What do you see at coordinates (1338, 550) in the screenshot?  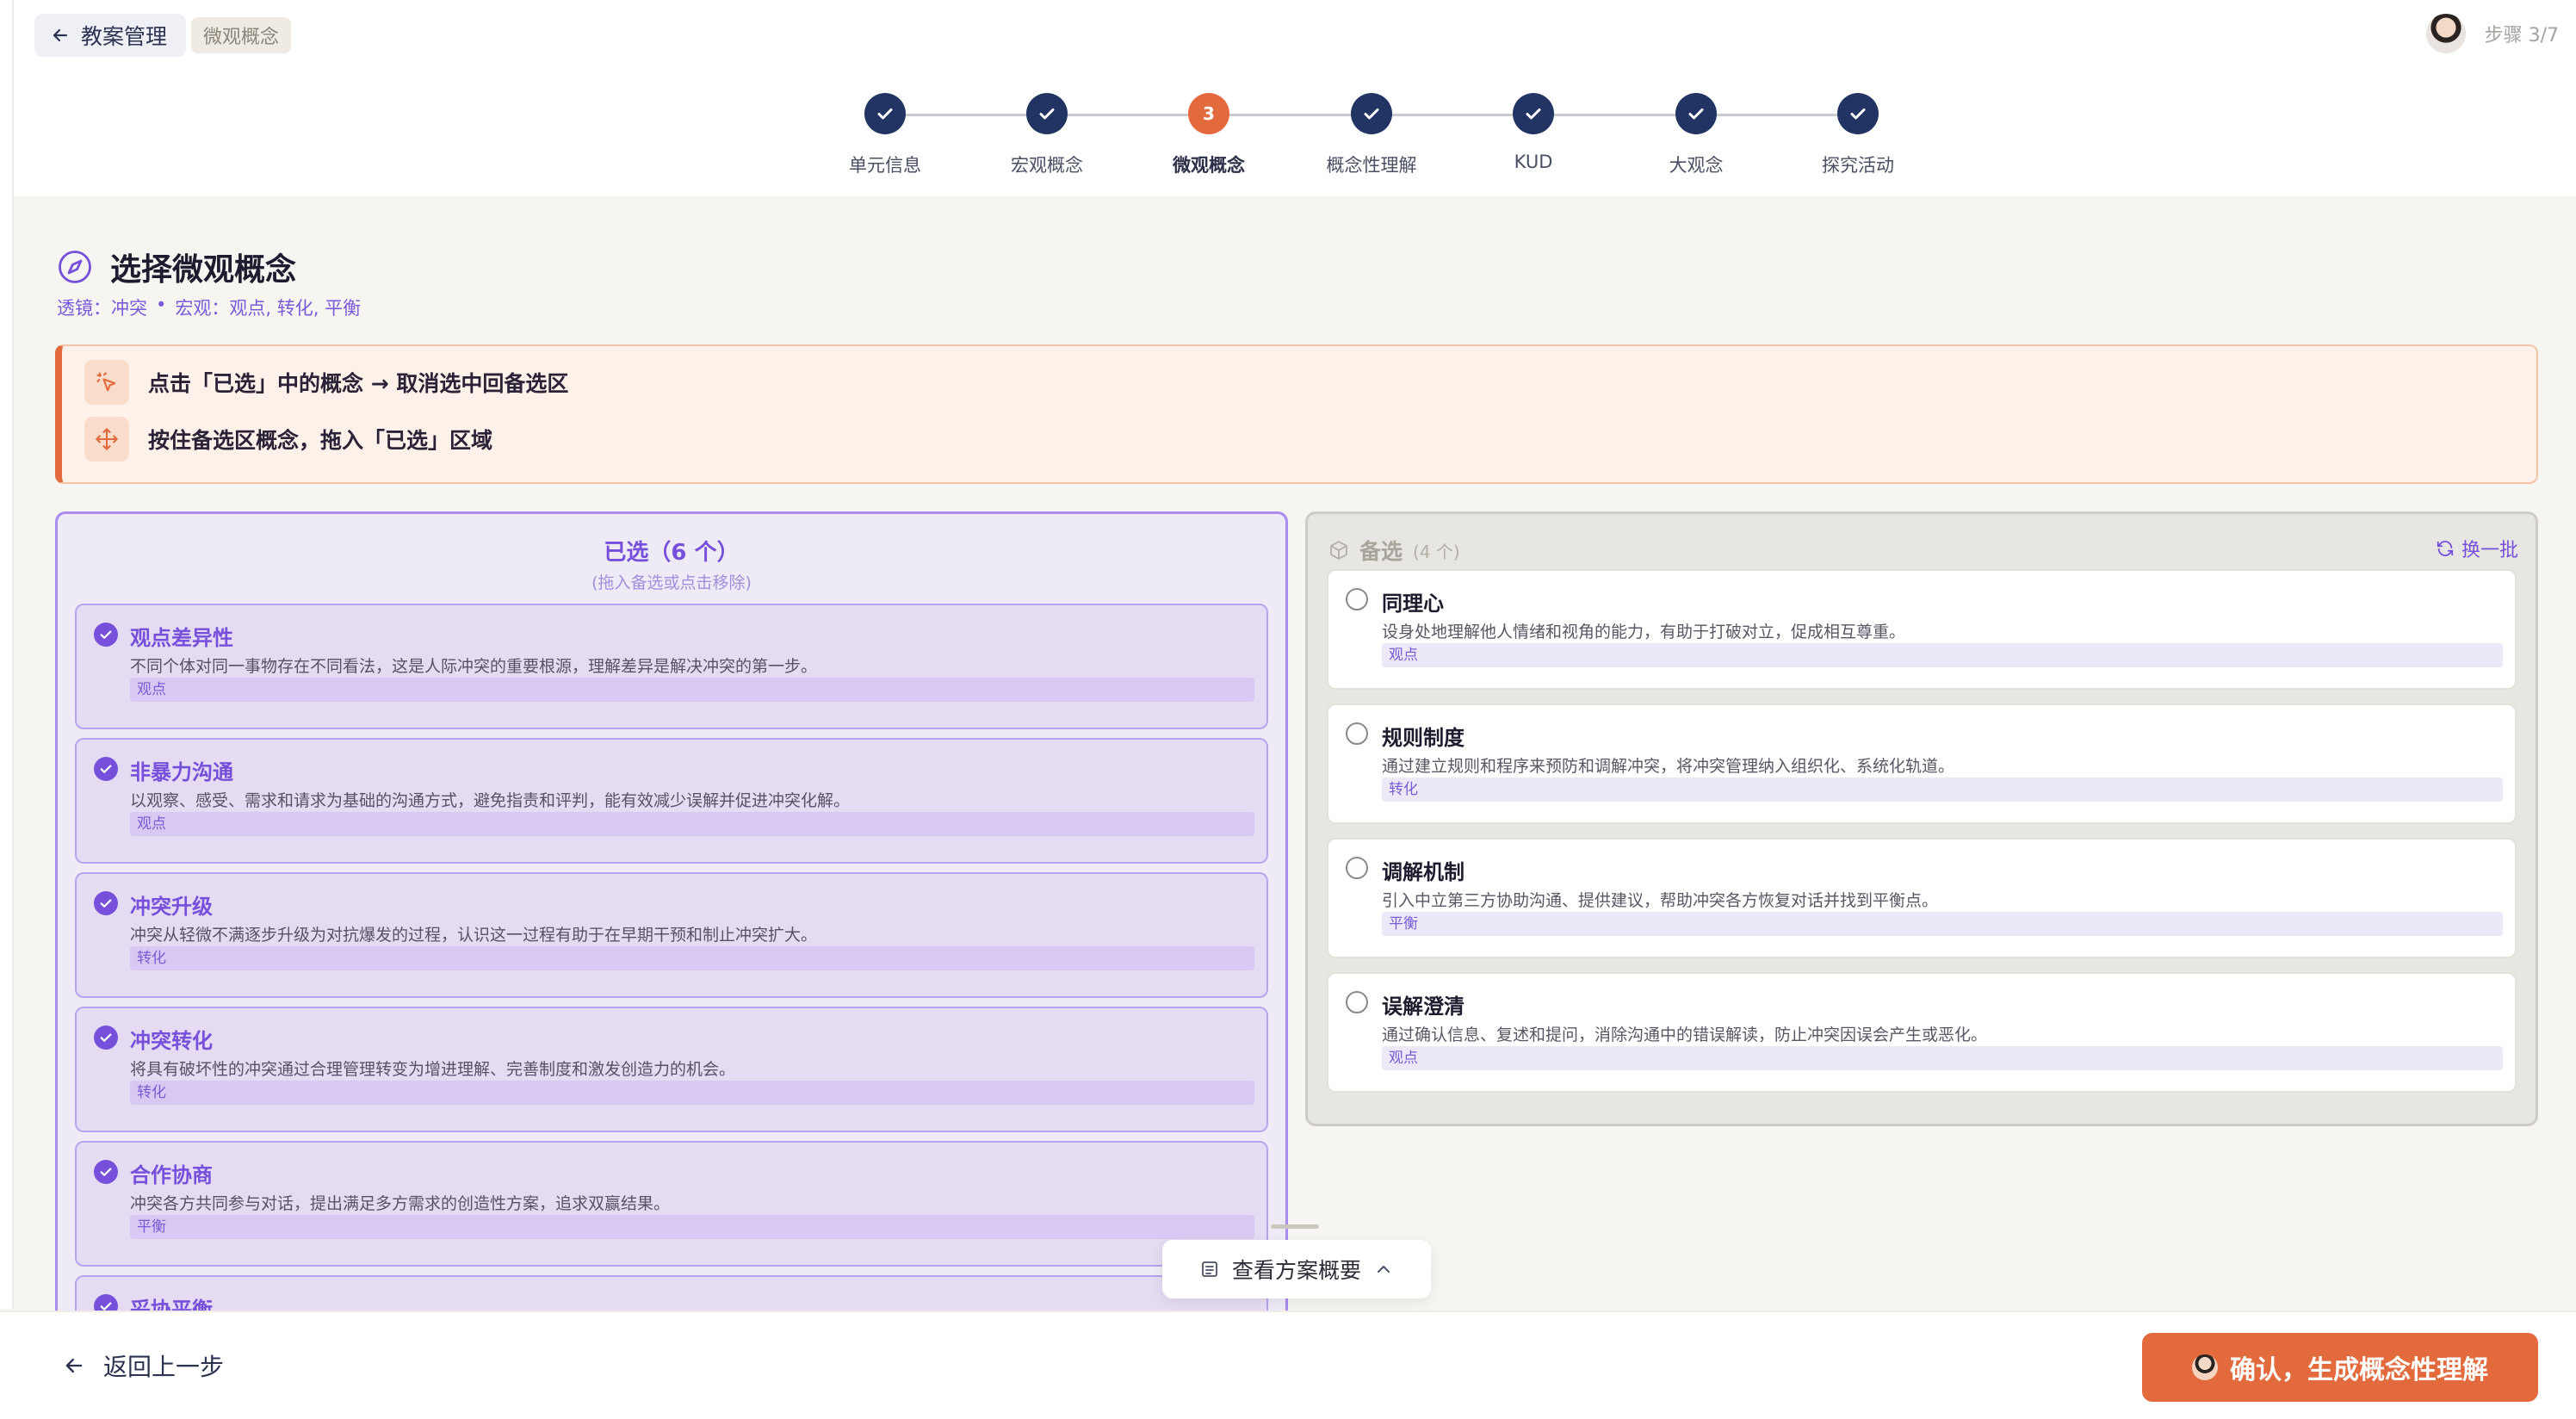 I see `box-icon` at bounding box center [1338, 550].